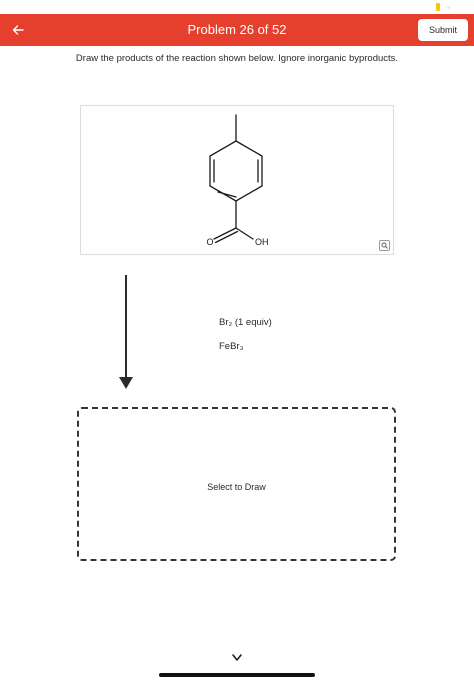 The image size is (474, 682). I want to click on select-to-draw-label: Select to Draw, so click(236, 487).